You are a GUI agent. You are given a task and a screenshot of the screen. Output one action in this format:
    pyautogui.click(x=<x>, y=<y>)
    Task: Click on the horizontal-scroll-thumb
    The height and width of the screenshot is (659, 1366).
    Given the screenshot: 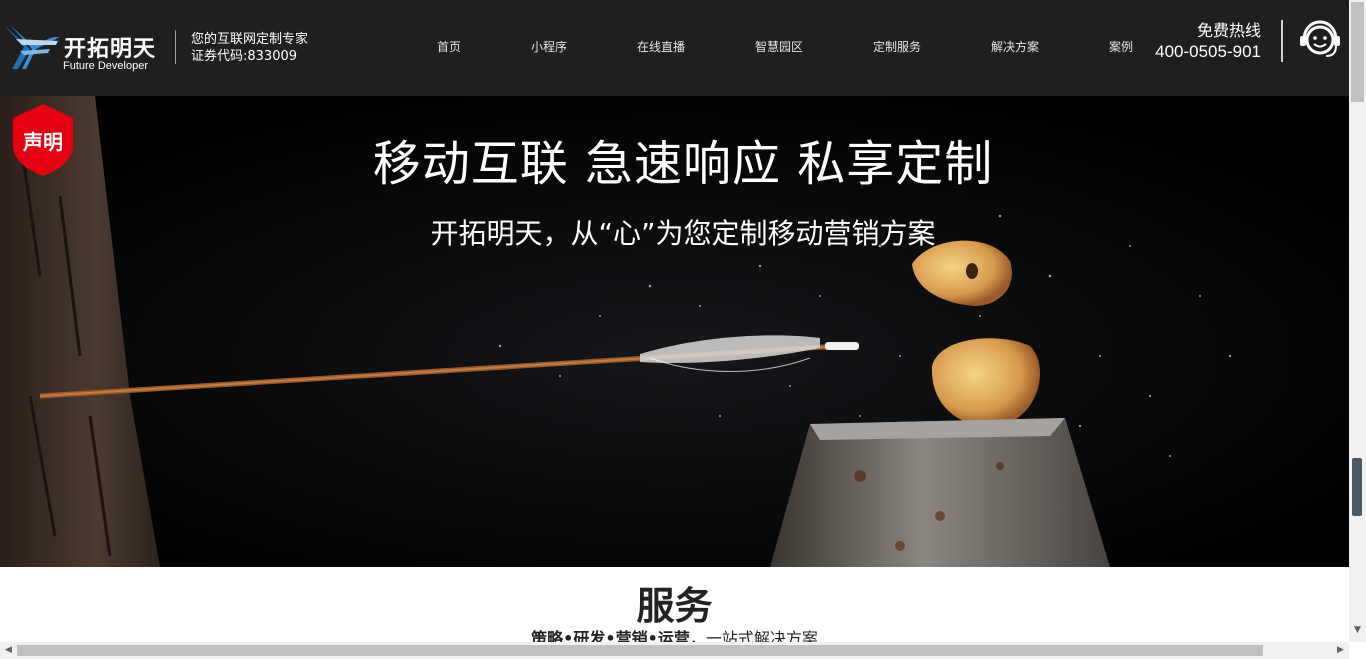 What is the action you would take?
    pyautogui.click(x=640, y=650)
    